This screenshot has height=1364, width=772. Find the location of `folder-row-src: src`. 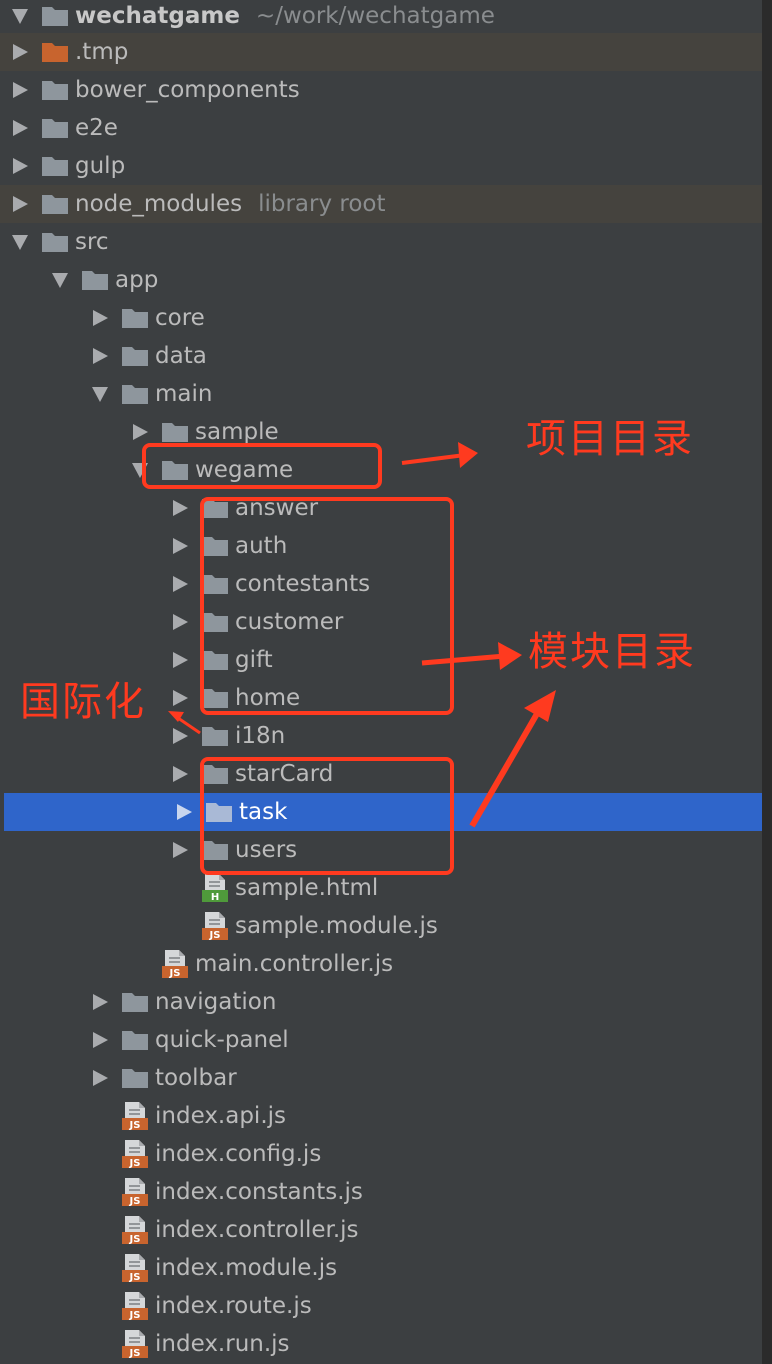

folder-row-src: src is located at coordinates (381, 242).